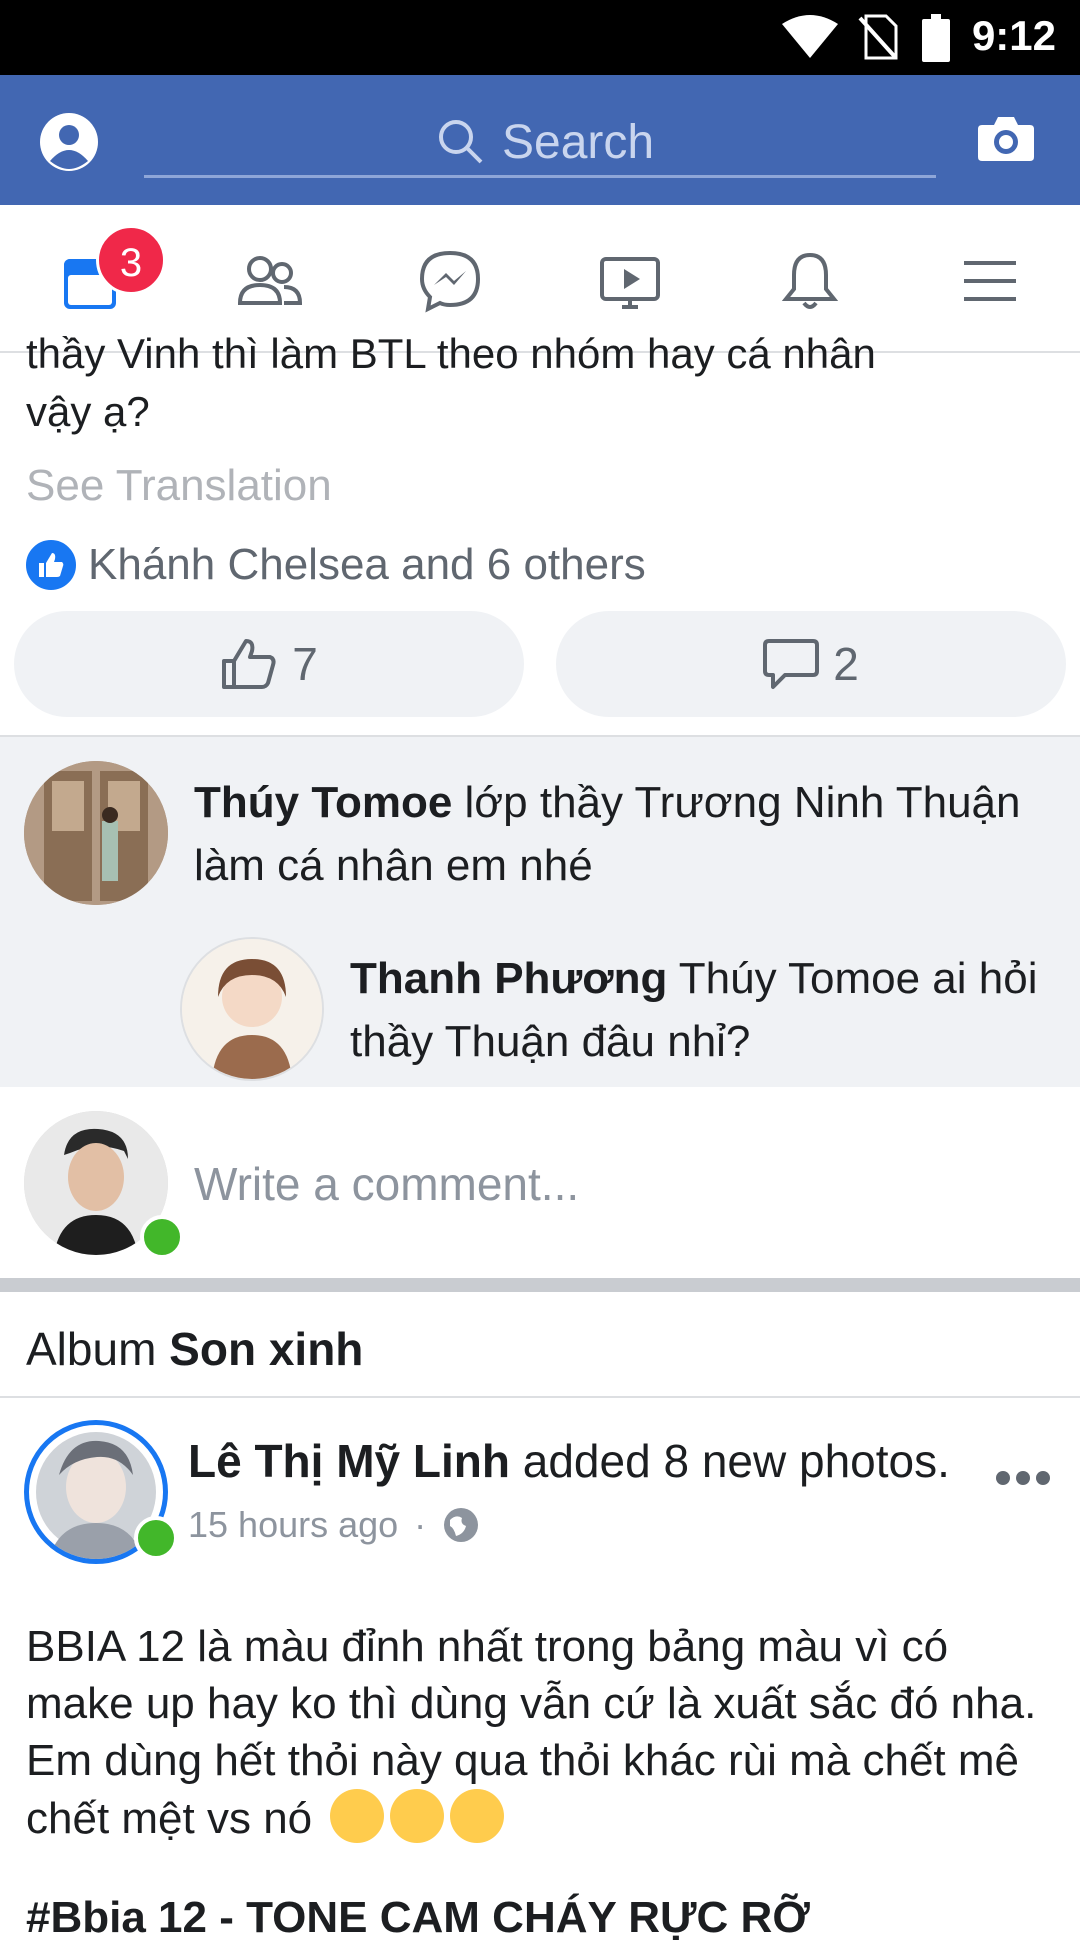 This screenshot has height=1943, width=1080. I want to click on like-button: 7, so click(269, 664).